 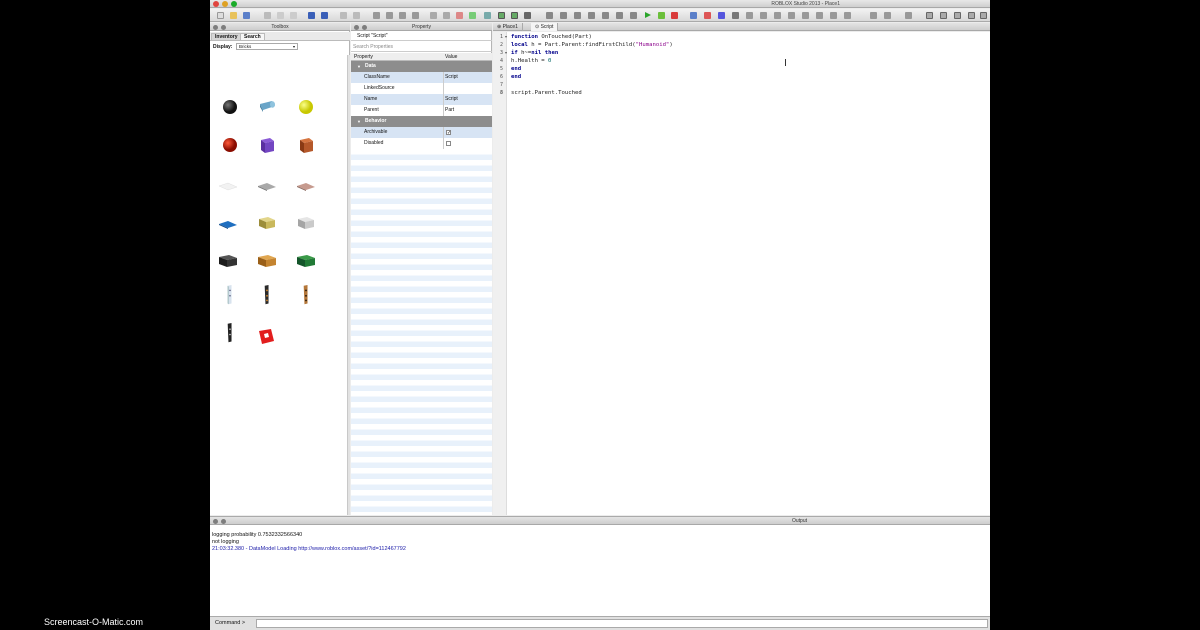 What do you see at coordinates (421, 88) in the screenshot?
I see `property-row-linkedsource: LinkedSource` at bounding box center [421, 88].